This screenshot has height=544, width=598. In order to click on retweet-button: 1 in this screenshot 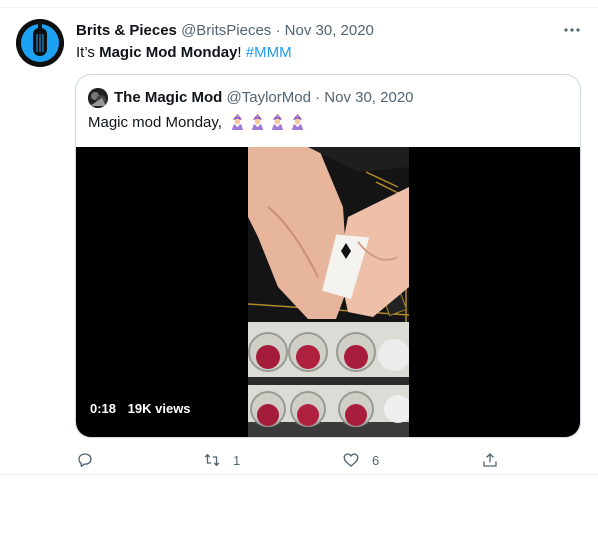, I will do `click(221, 460)`.